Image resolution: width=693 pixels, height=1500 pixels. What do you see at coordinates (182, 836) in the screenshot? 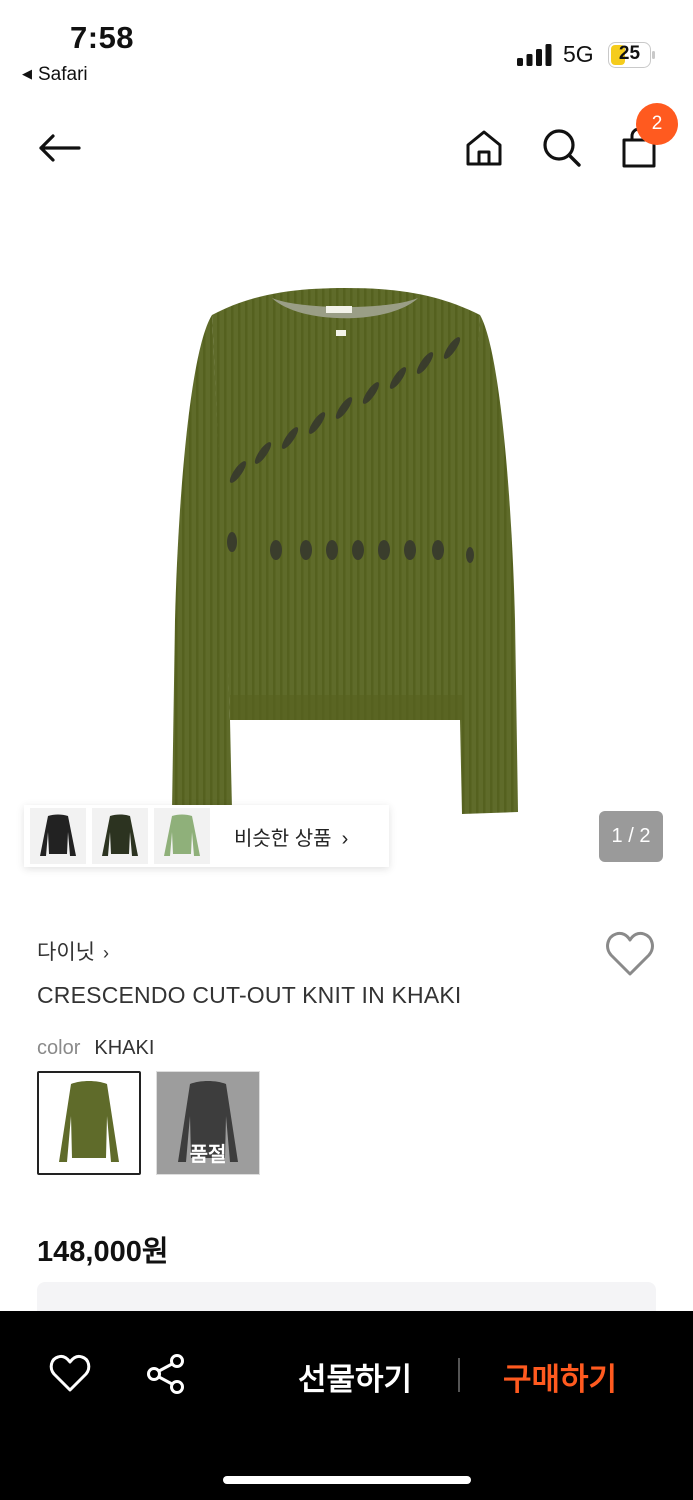
I see `similar-thumb-light-green` at bounding box center [182, 836].